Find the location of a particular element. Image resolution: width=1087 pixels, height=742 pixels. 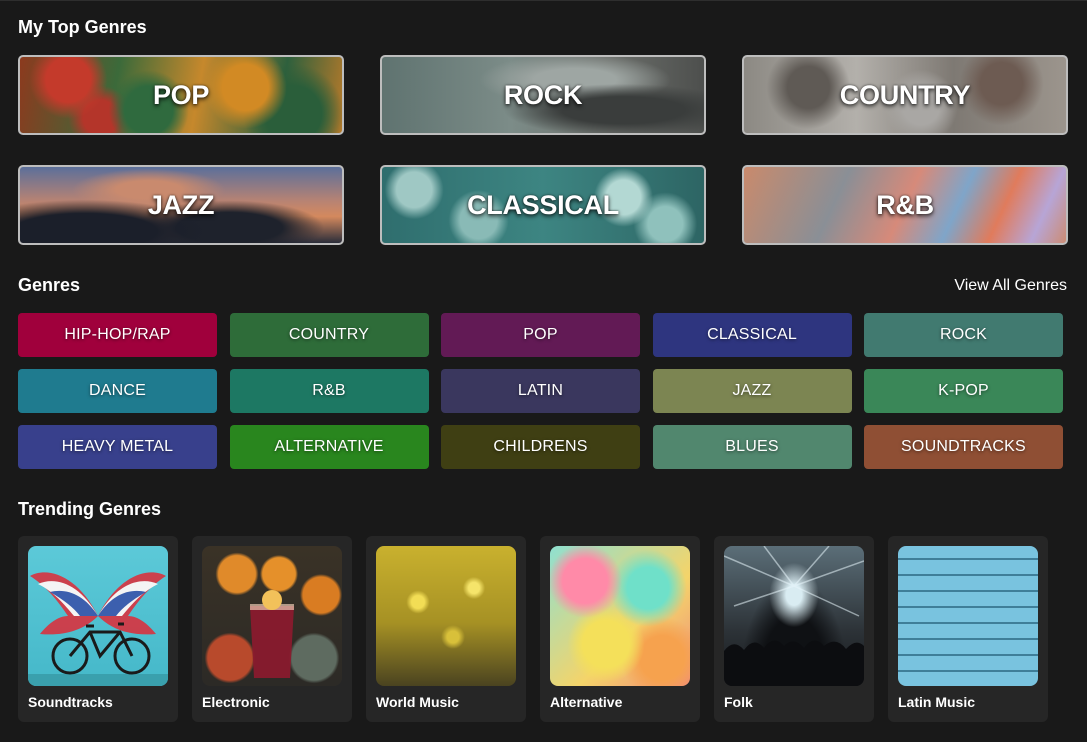

top-genre-label: JAZZ is located at coordinates (181, 204).